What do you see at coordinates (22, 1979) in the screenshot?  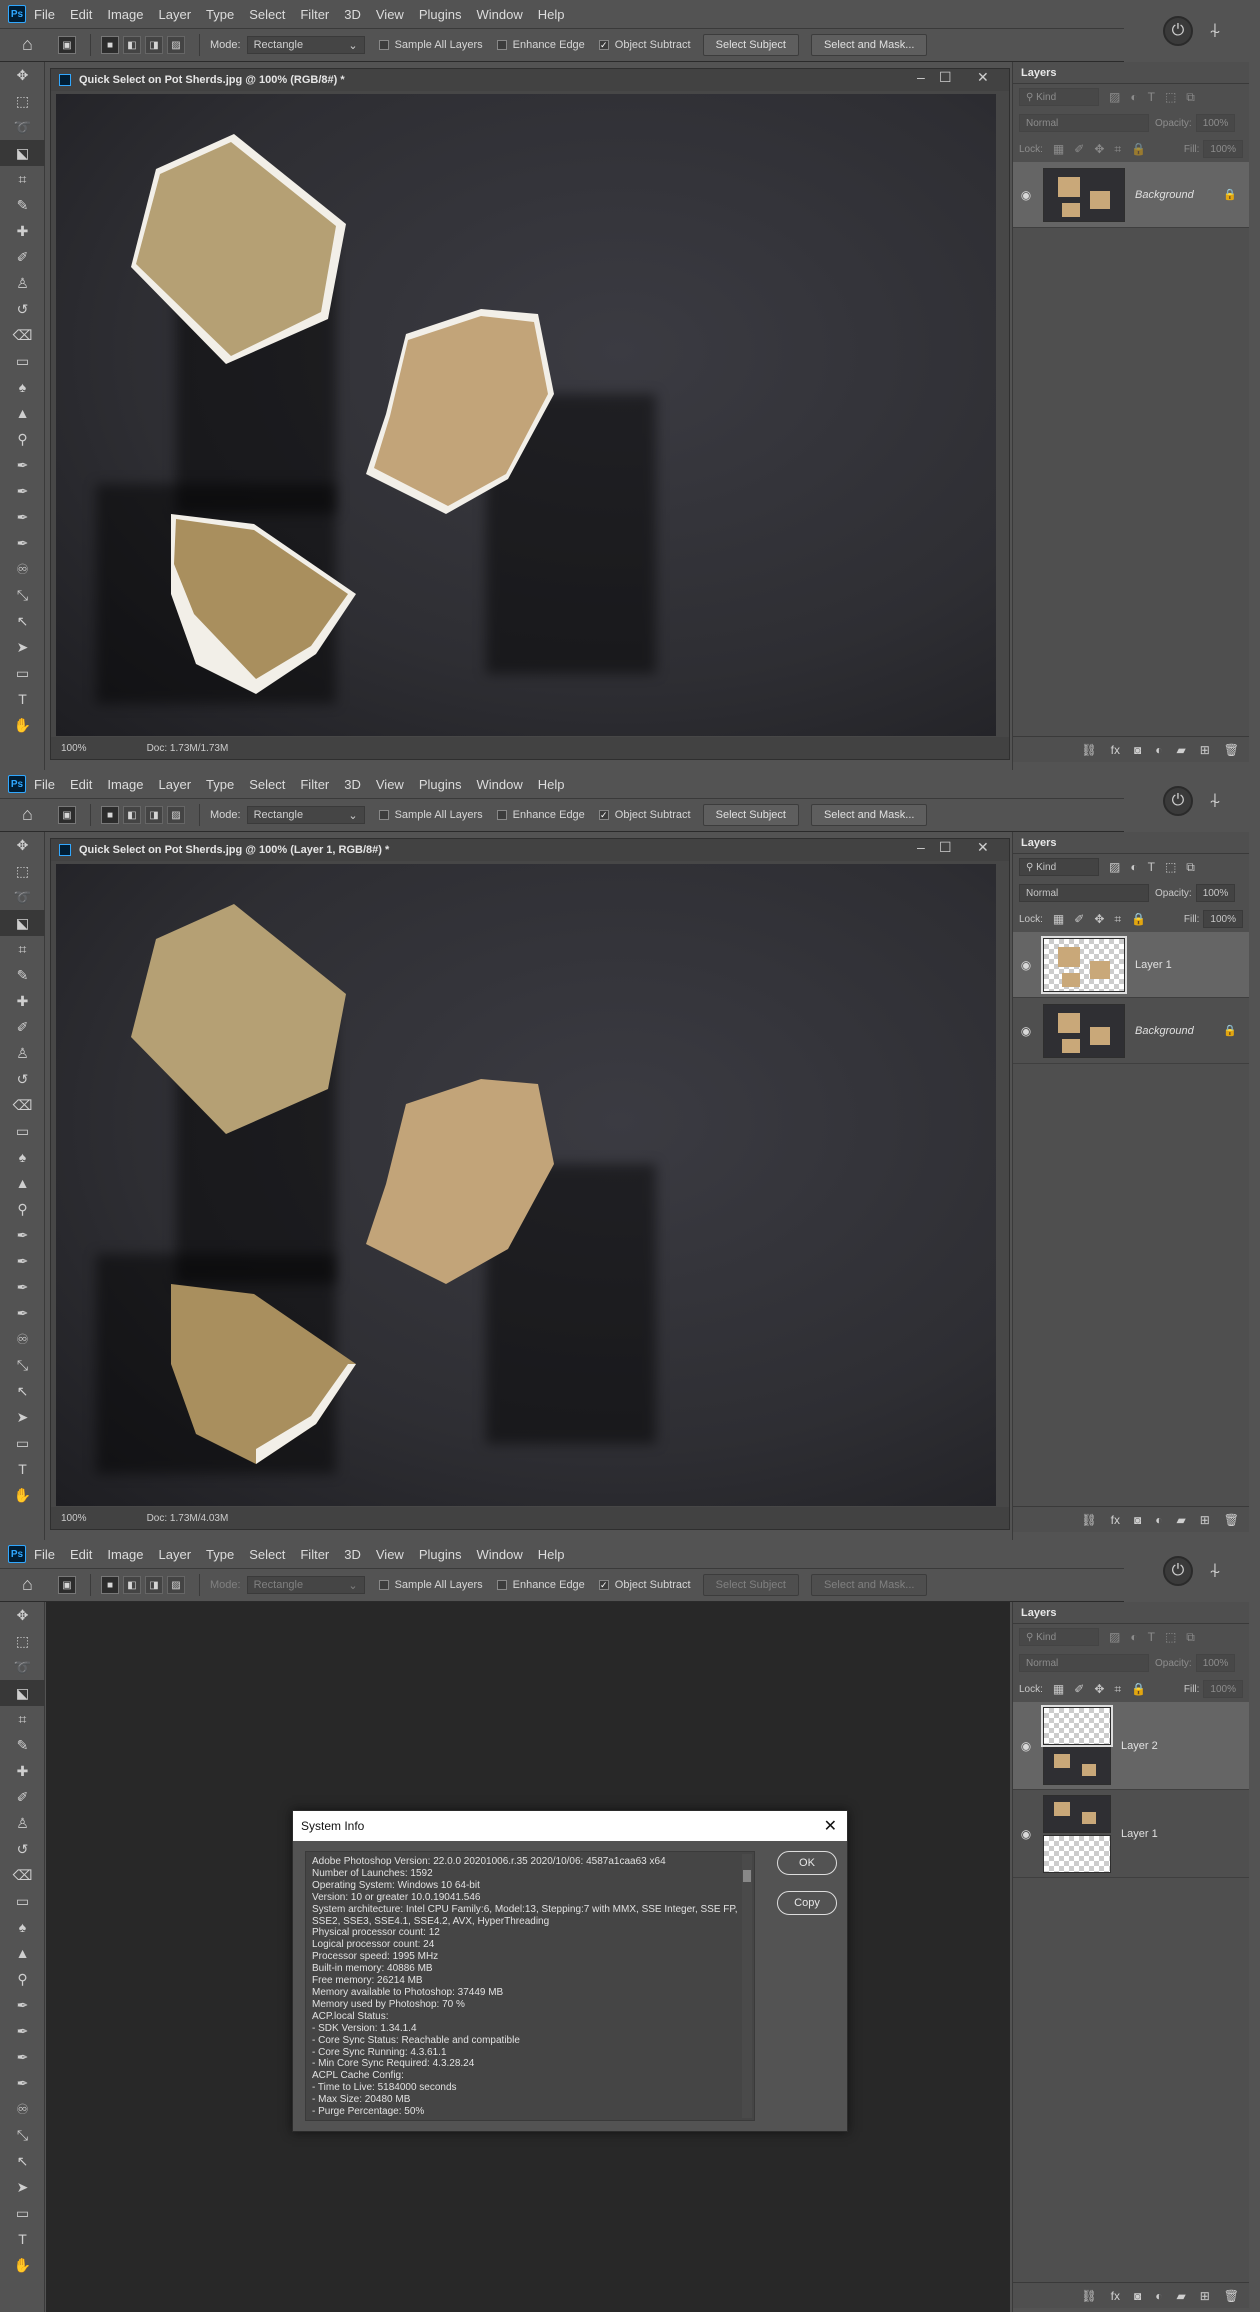 I see `dodge-tool-icon: ⚲` at bounding box center [22, 1979].